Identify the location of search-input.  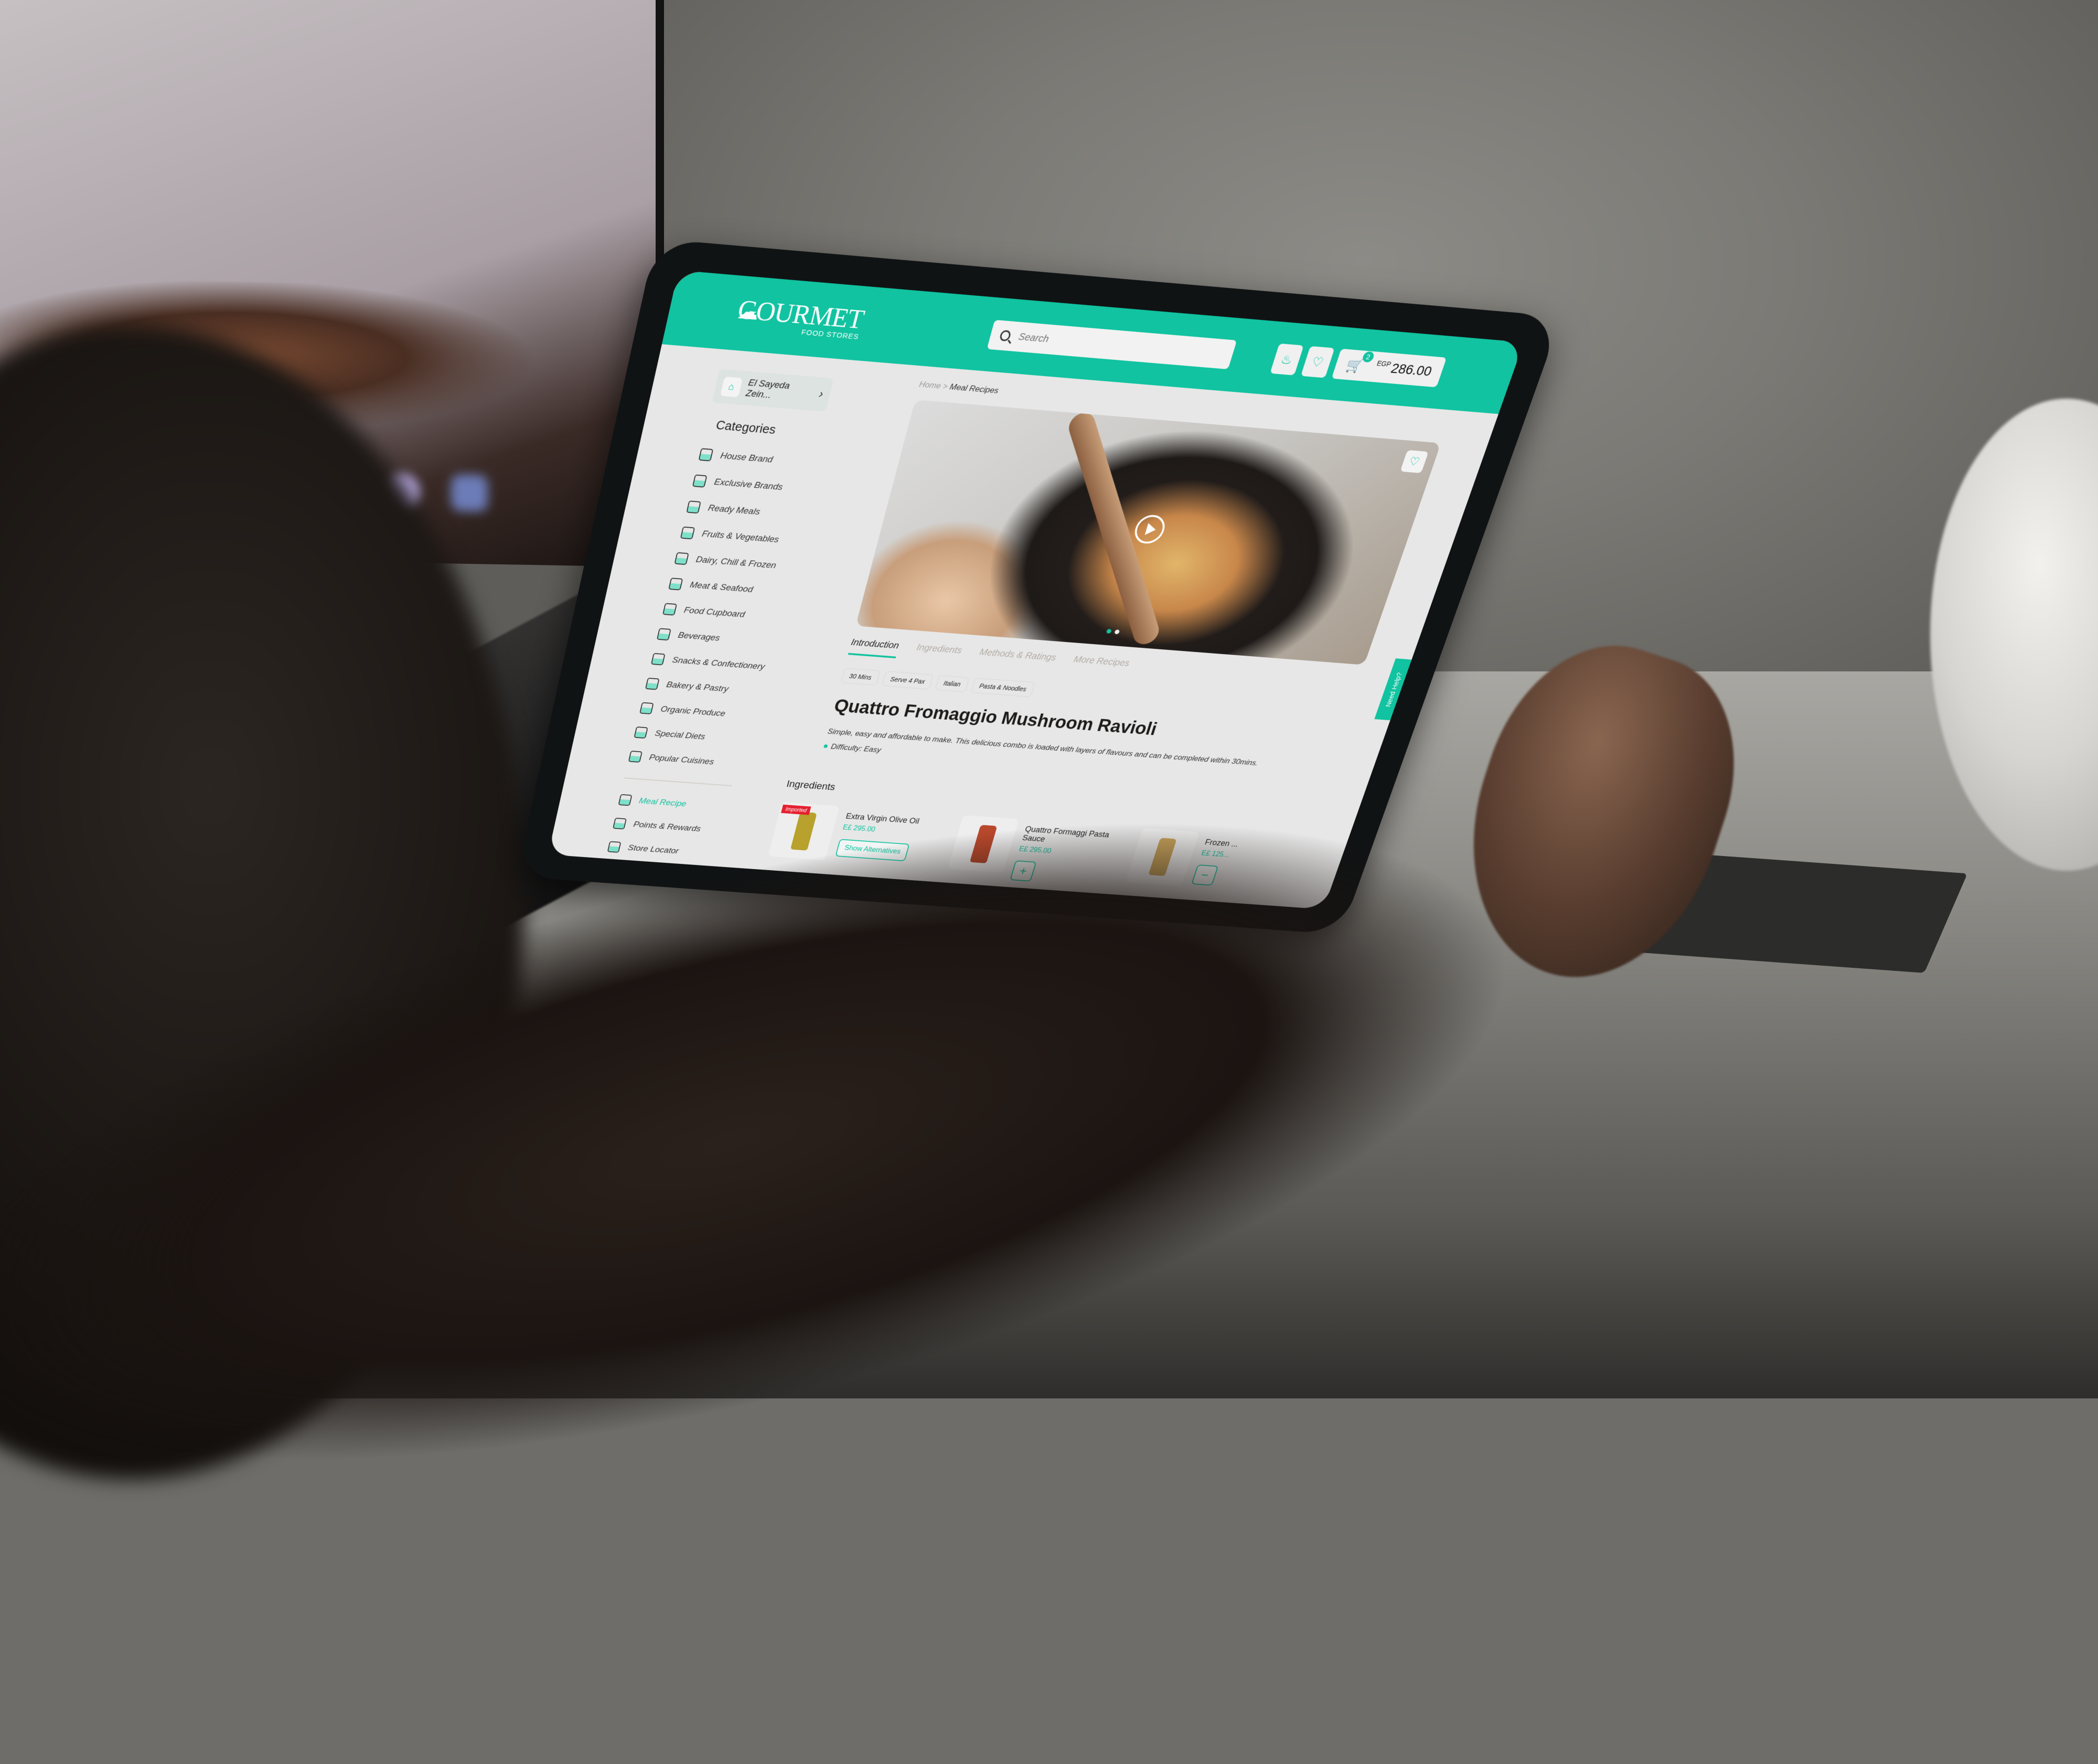
(1120, 345).